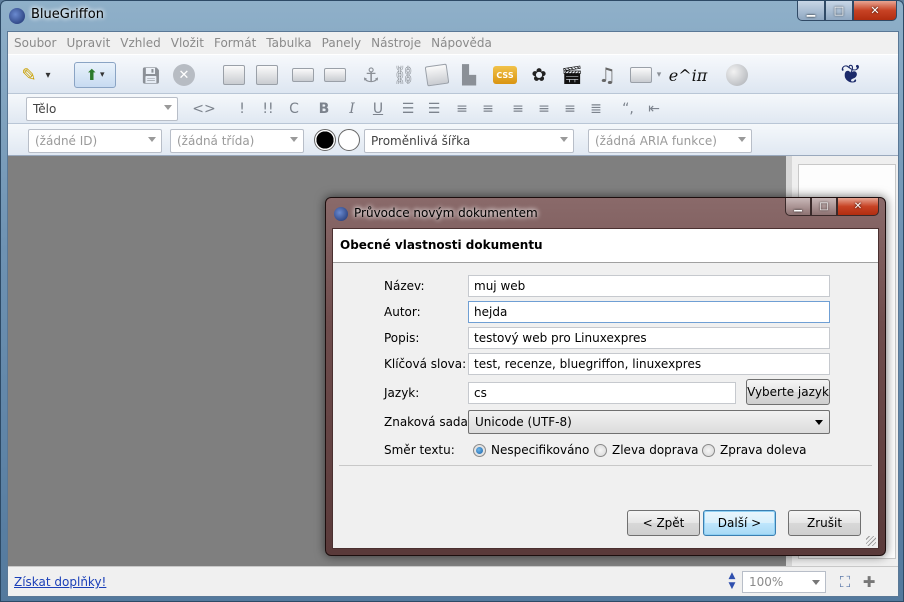 This screenshot has height=602, width=904. Describe the element at coordinates (294, 109) in the screenshot. I see `code-button: C` at that location.